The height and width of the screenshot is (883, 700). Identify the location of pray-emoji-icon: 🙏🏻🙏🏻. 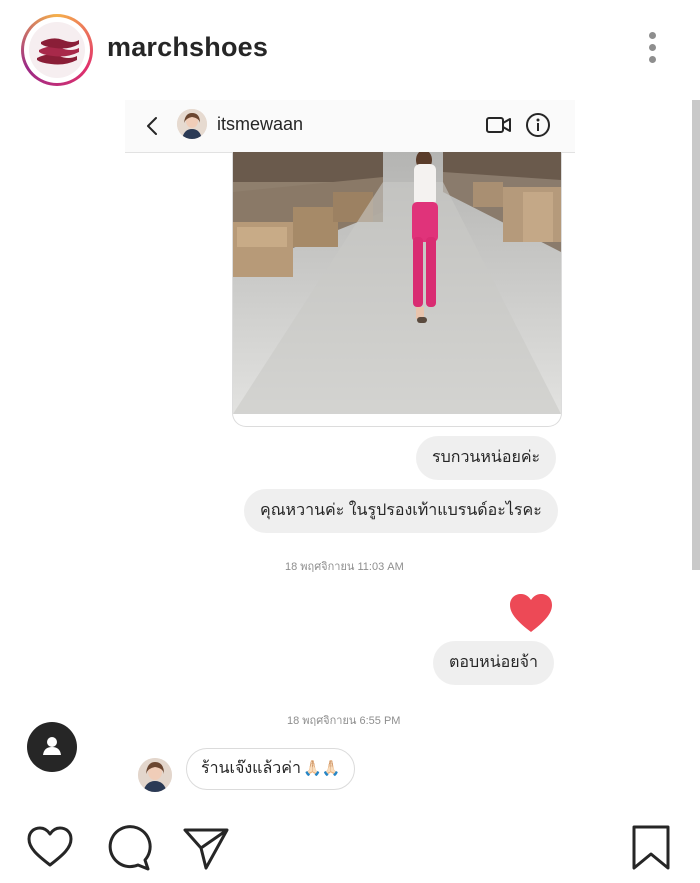
(321, 768).